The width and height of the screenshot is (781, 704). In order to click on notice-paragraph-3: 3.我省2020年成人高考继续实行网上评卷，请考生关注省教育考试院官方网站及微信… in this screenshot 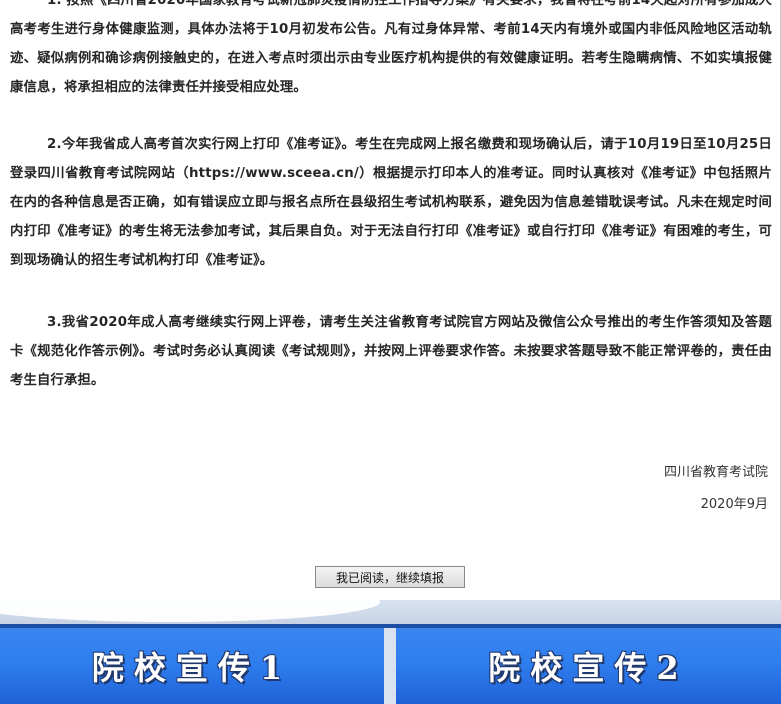, I will do `click(391, 351)`.